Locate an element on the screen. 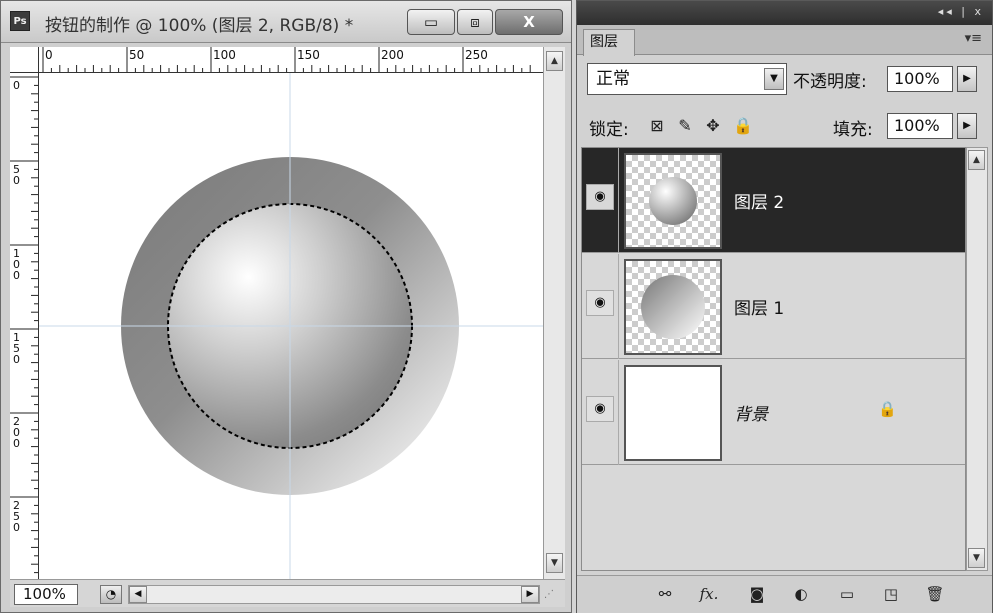 The image size is (993, 613). ruler-vertical: 050100150200250 is located at coordinates (24, 326).